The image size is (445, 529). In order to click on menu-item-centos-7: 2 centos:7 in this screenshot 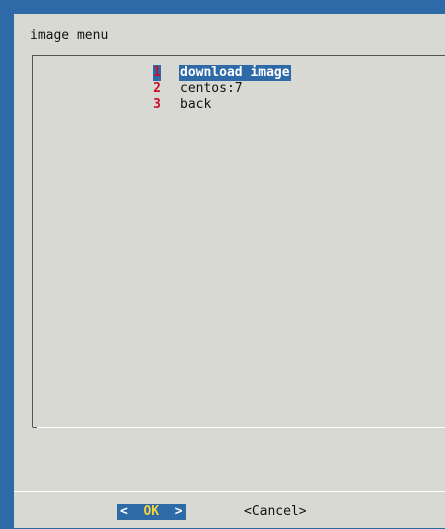, I will do `click(222, 89)`.